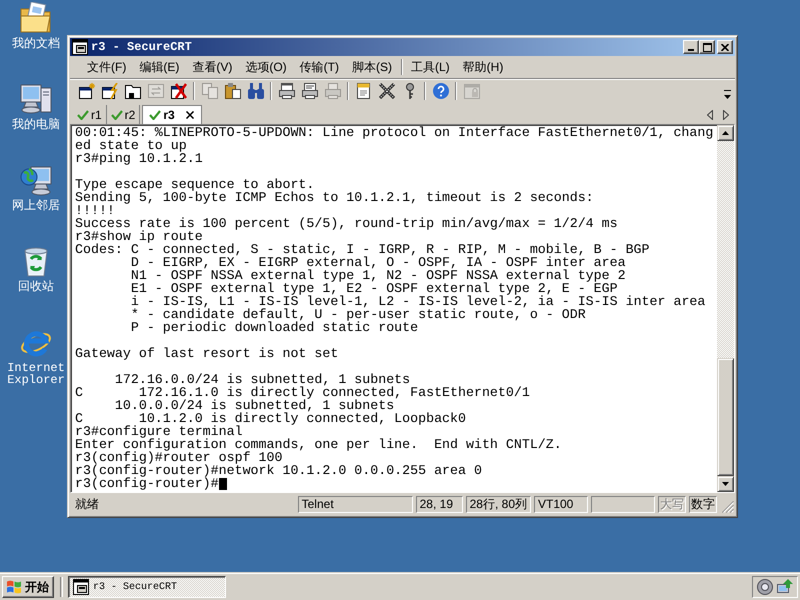 This screenshot has width=800, height=600. Describe the element at coordinates (439, 504) in the screenshot. I see `status-field: 28, 19` at that location.